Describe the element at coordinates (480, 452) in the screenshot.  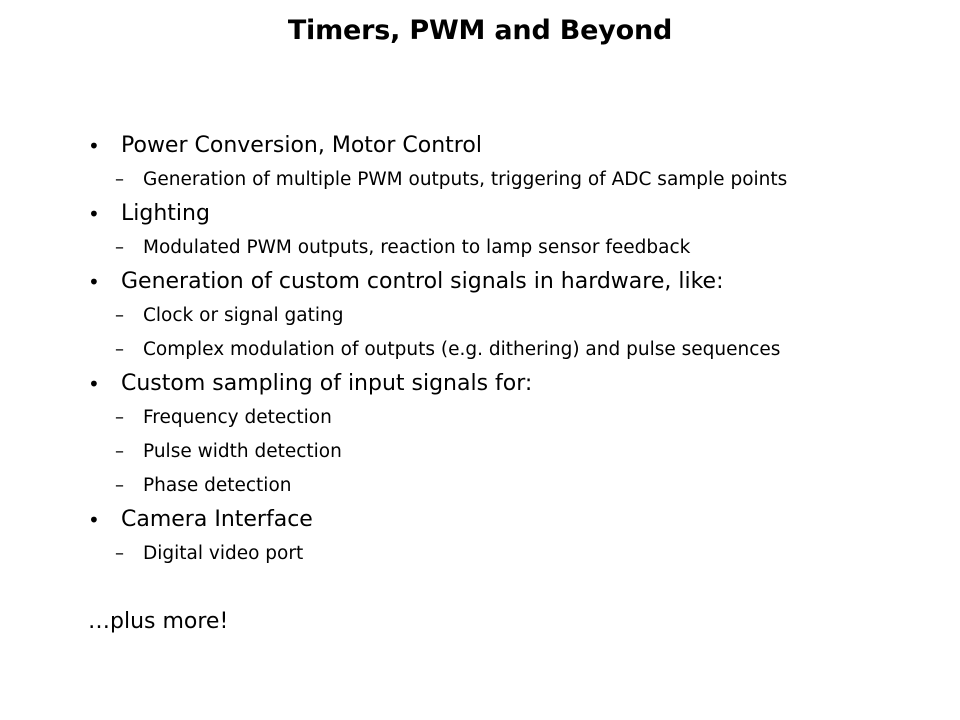
I see `sub-bullet-row: – Pulse width detection` at that location.